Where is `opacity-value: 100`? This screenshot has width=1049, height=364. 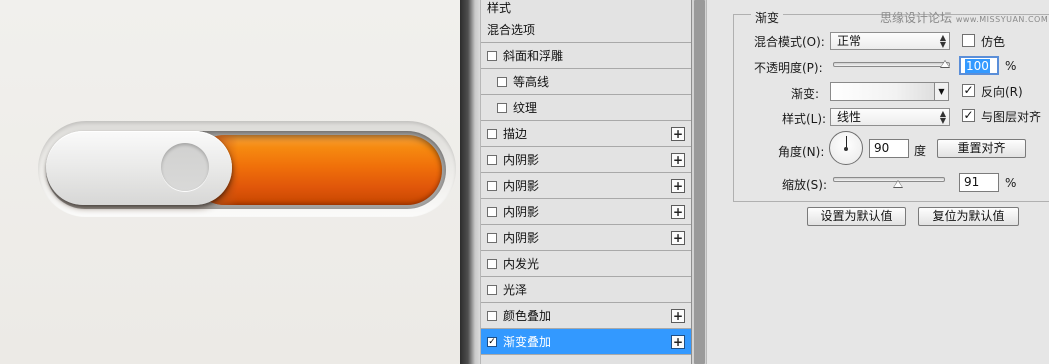 opacity-value: 100 is located at coordinates (977, 66).